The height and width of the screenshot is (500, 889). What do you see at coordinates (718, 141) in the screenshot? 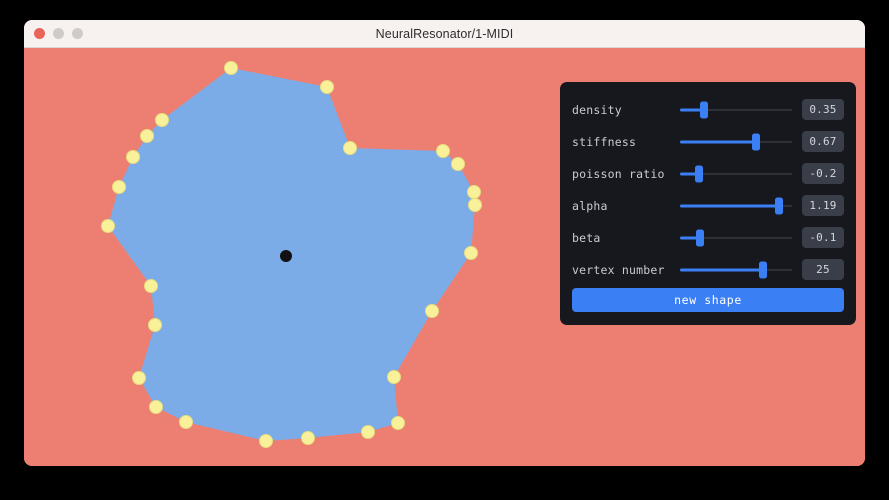
I see `slider-fill-stiffness` at bounding box center [718, 141].